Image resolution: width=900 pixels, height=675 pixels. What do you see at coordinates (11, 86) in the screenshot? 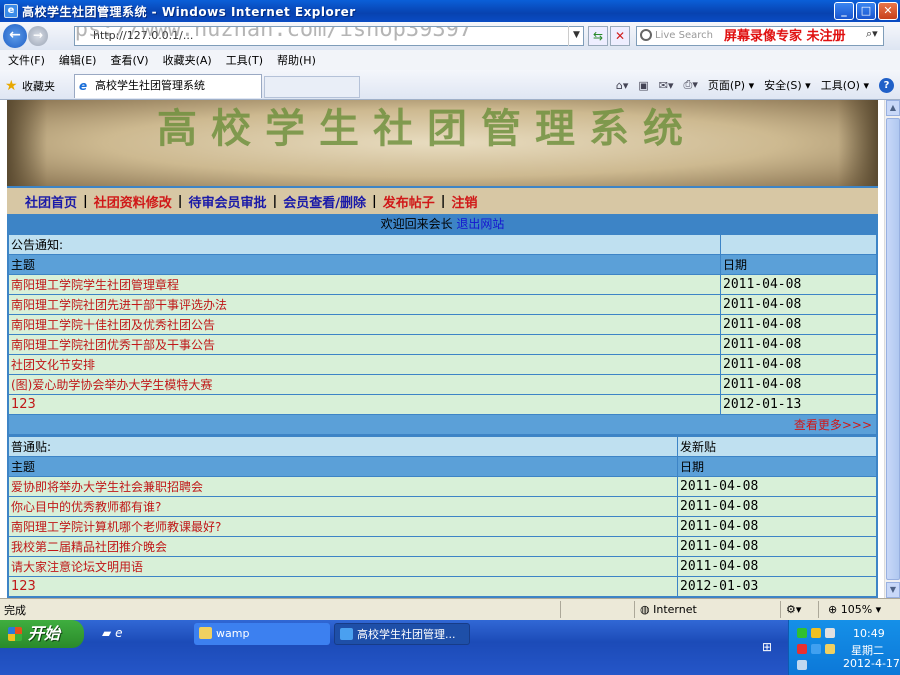
I see `star-icon: ★` at bounding box center [11, 86].